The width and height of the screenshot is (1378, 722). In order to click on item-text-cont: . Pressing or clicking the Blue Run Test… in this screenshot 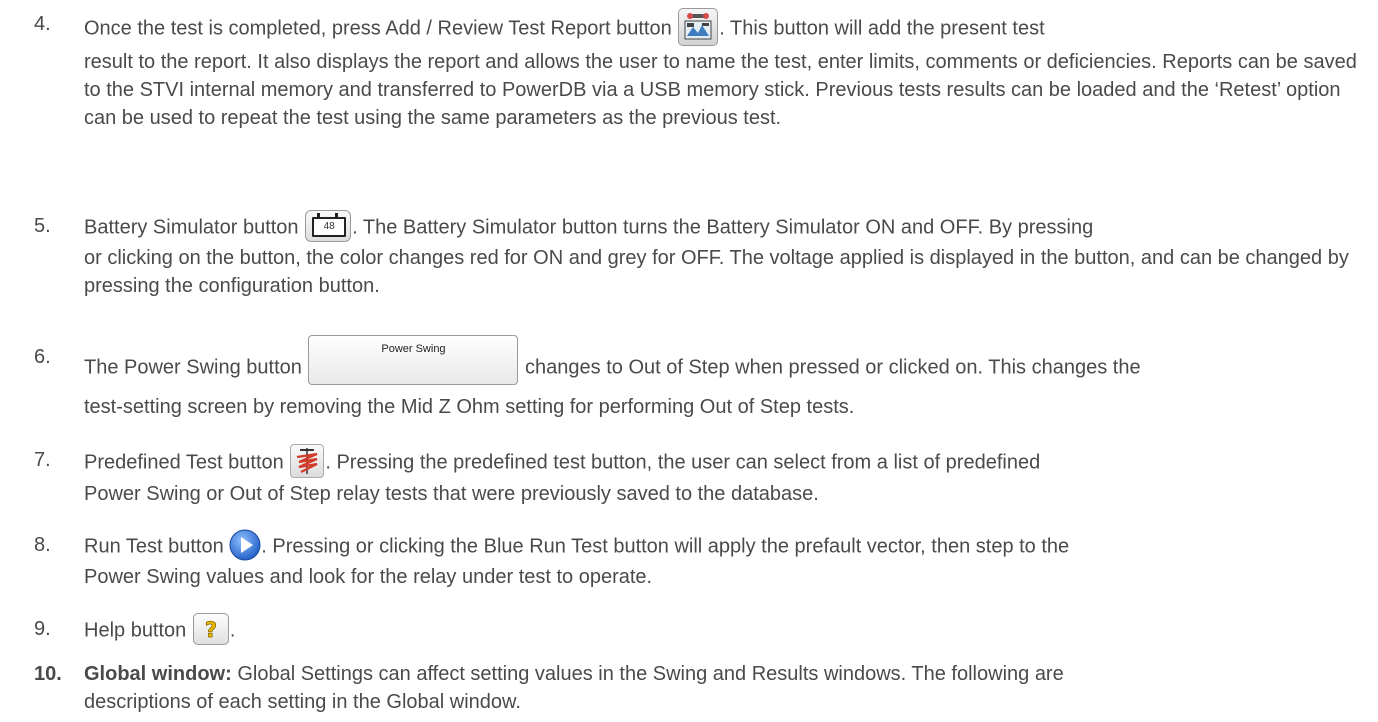, I will do `click(665, 546)`.